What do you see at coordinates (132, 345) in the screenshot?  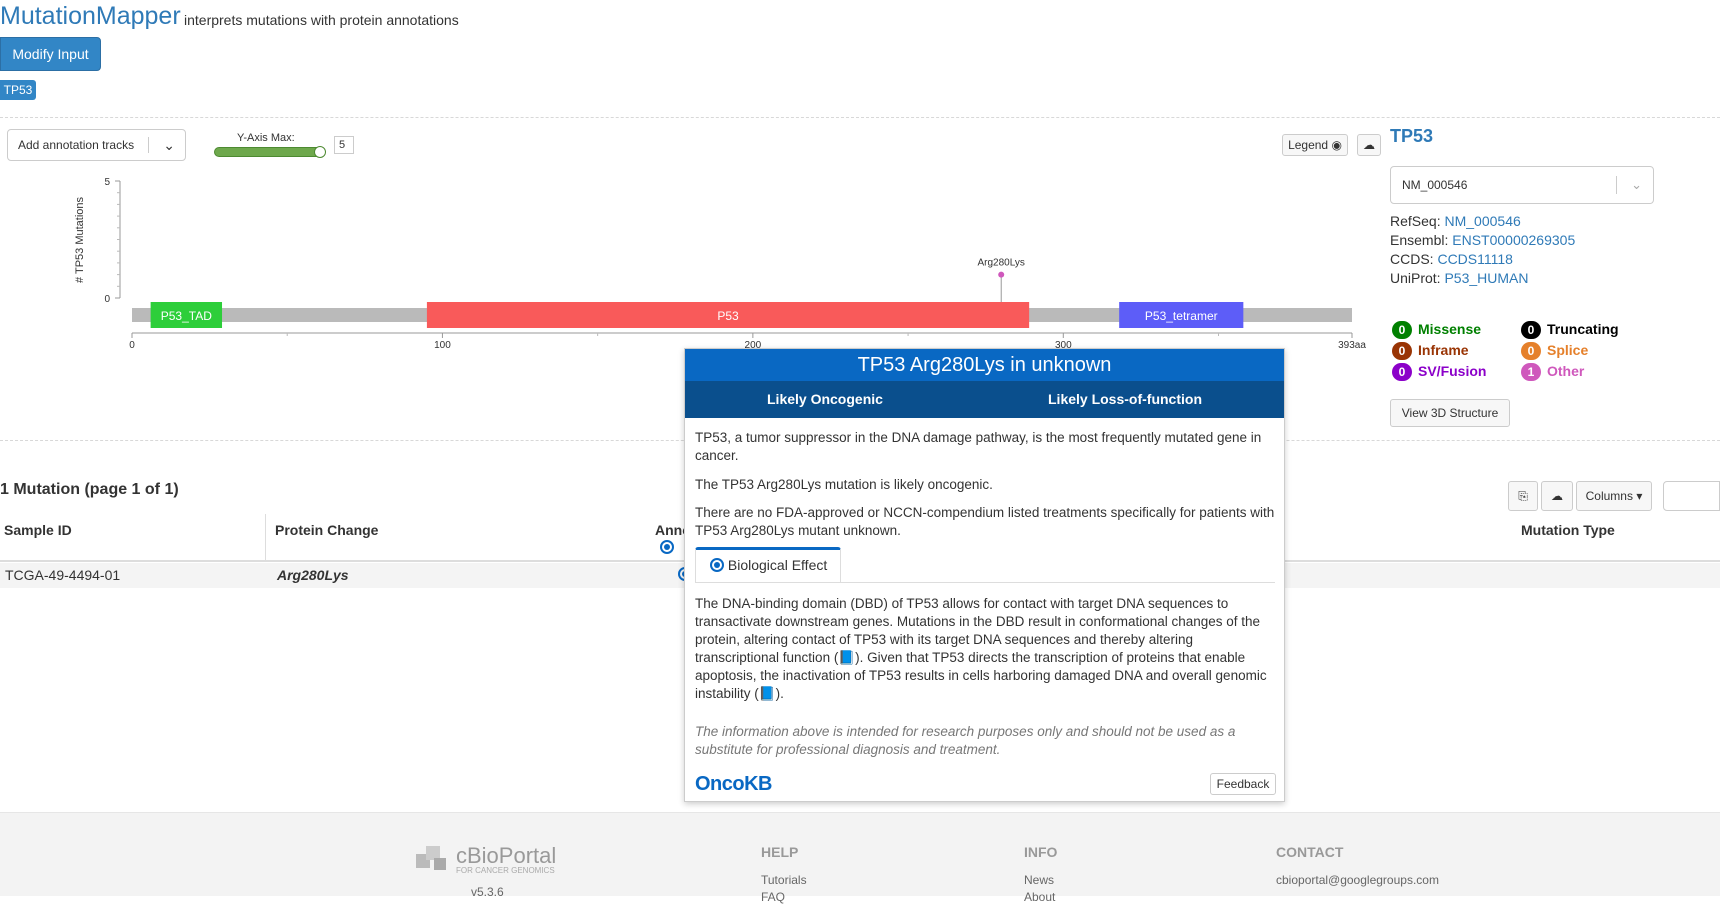 I see `x-tick-label: 0` at bounding box center [132, 345].